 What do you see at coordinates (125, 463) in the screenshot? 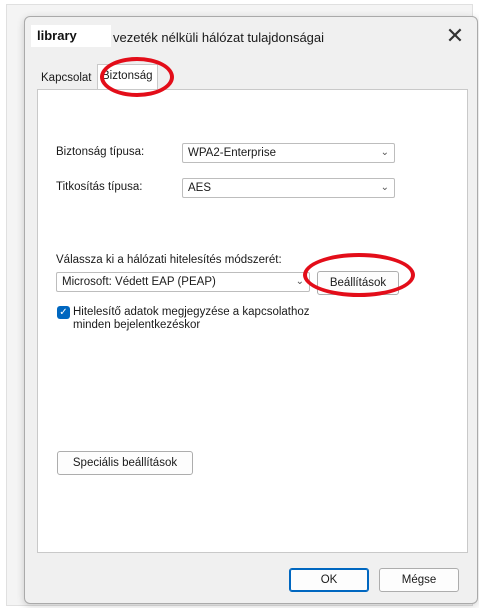
I see `advanced-settings-button: Speciális beállítások` at bounding box center [125, 463].